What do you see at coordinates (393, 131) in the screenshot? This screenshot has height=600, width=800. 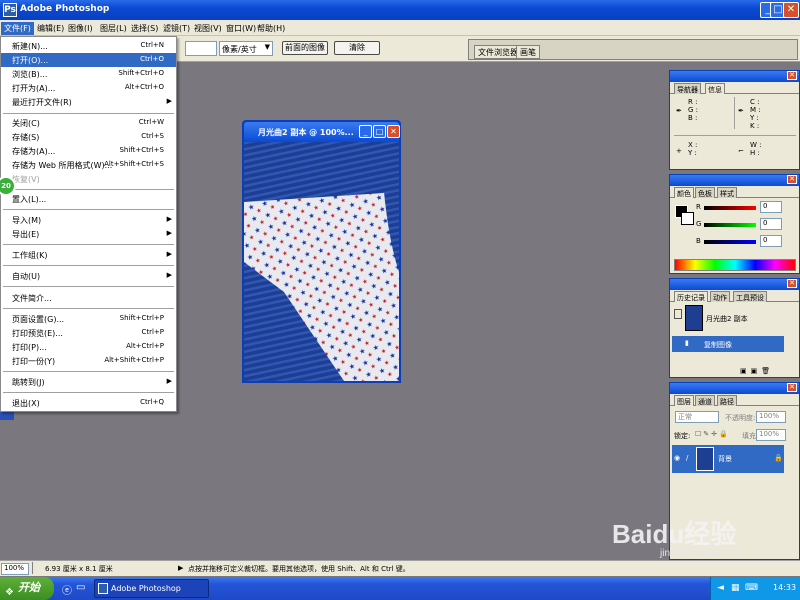 I see `doc-close-button: ✕` at bounding box center [393, 131].